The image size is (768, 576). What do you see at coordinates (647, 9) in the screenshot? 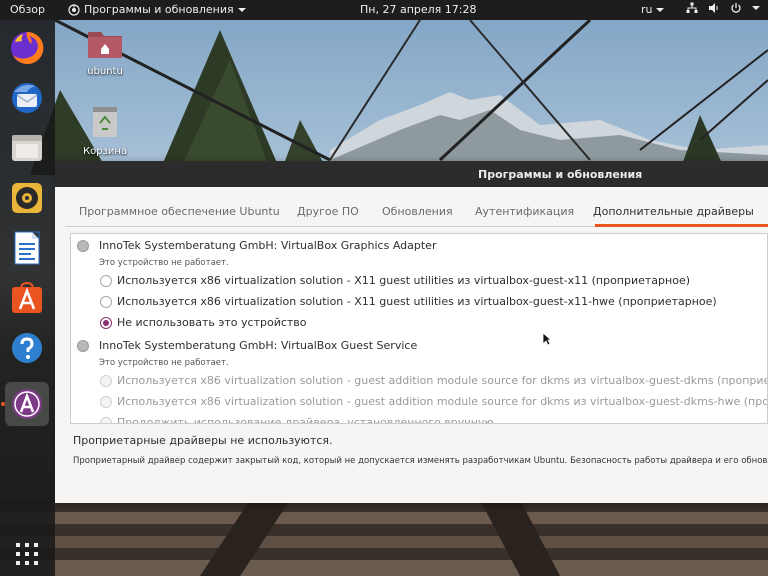
I see `keyboard-layout-label: ru` at bounding box center [647, 9].